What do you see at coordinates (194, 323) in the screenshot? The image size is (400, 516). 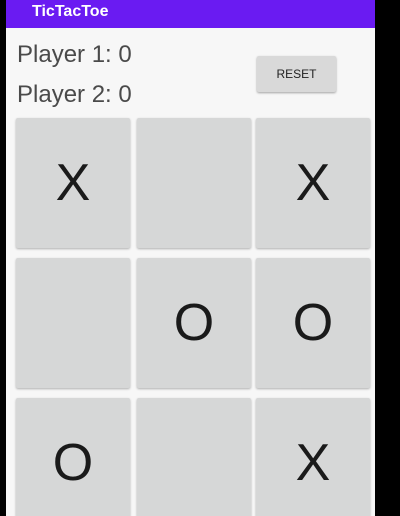 I see `board-cell-1-1: O` at bounding box center [194, 323].